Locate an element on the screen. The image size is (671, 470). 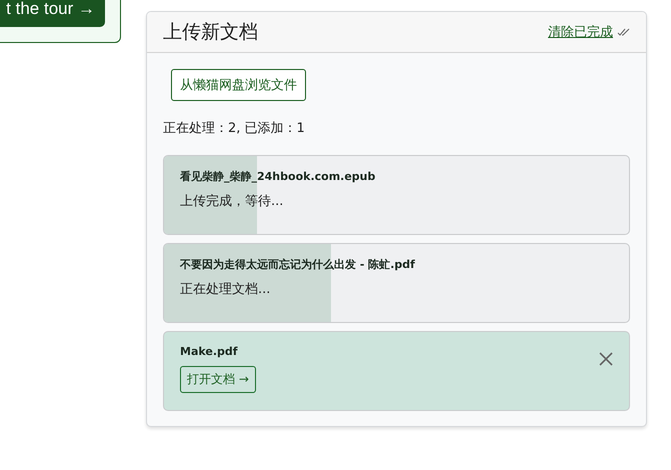
processing-status: 正在处理：2, 已添加：1 is located at coordinates (234, 128).